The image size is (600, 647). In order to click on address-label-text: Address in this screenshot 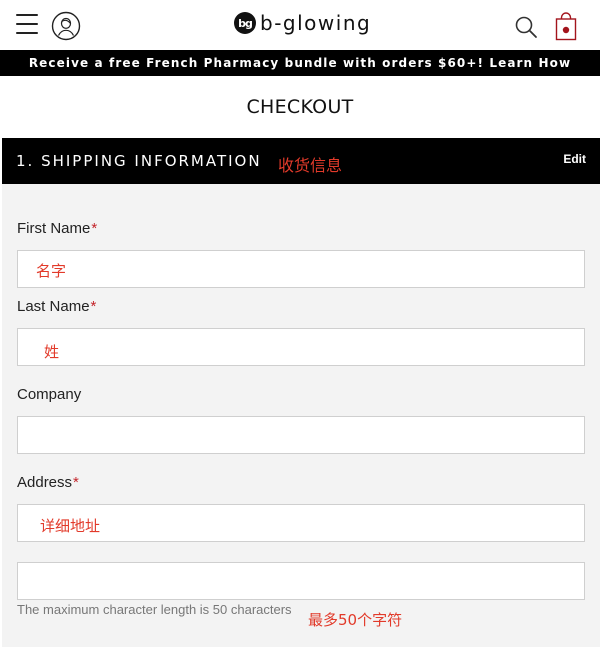, I will do `click(45, 482)`.